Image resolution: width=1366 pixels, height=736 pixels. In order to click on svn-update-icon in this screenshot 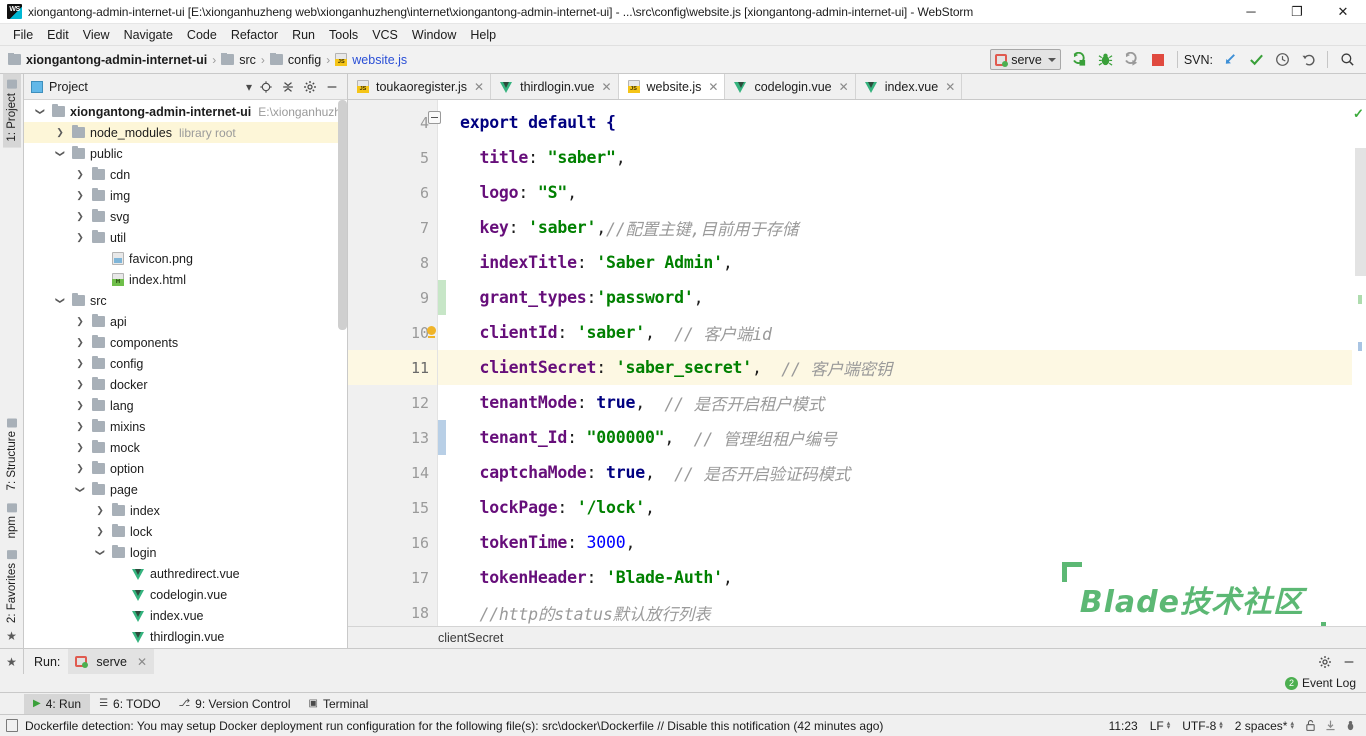, I will do `click(1230, 60)`.